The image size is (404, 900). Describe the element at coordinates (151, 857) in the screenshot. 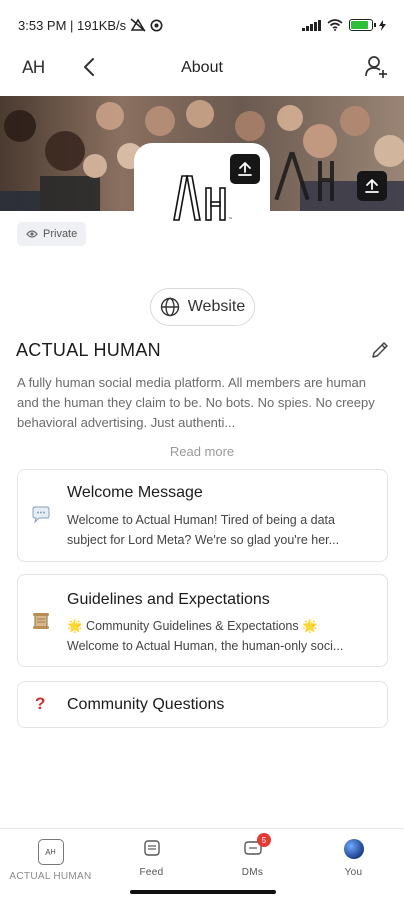

I see `nav-feed: Feed` at that location.